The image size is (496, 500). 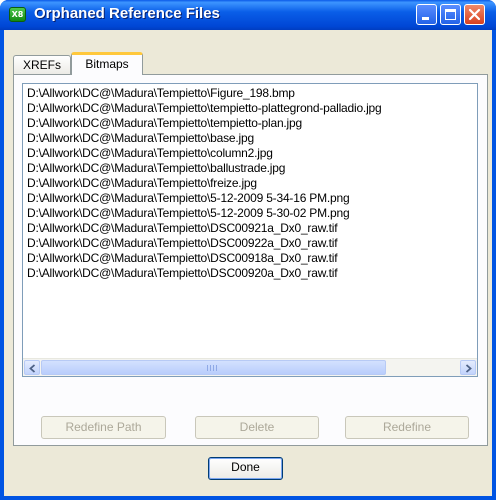 What do you see at coordinates (425, 18) in the screenshot?
I see `minimize-icon` at bounding box center [425, 18].